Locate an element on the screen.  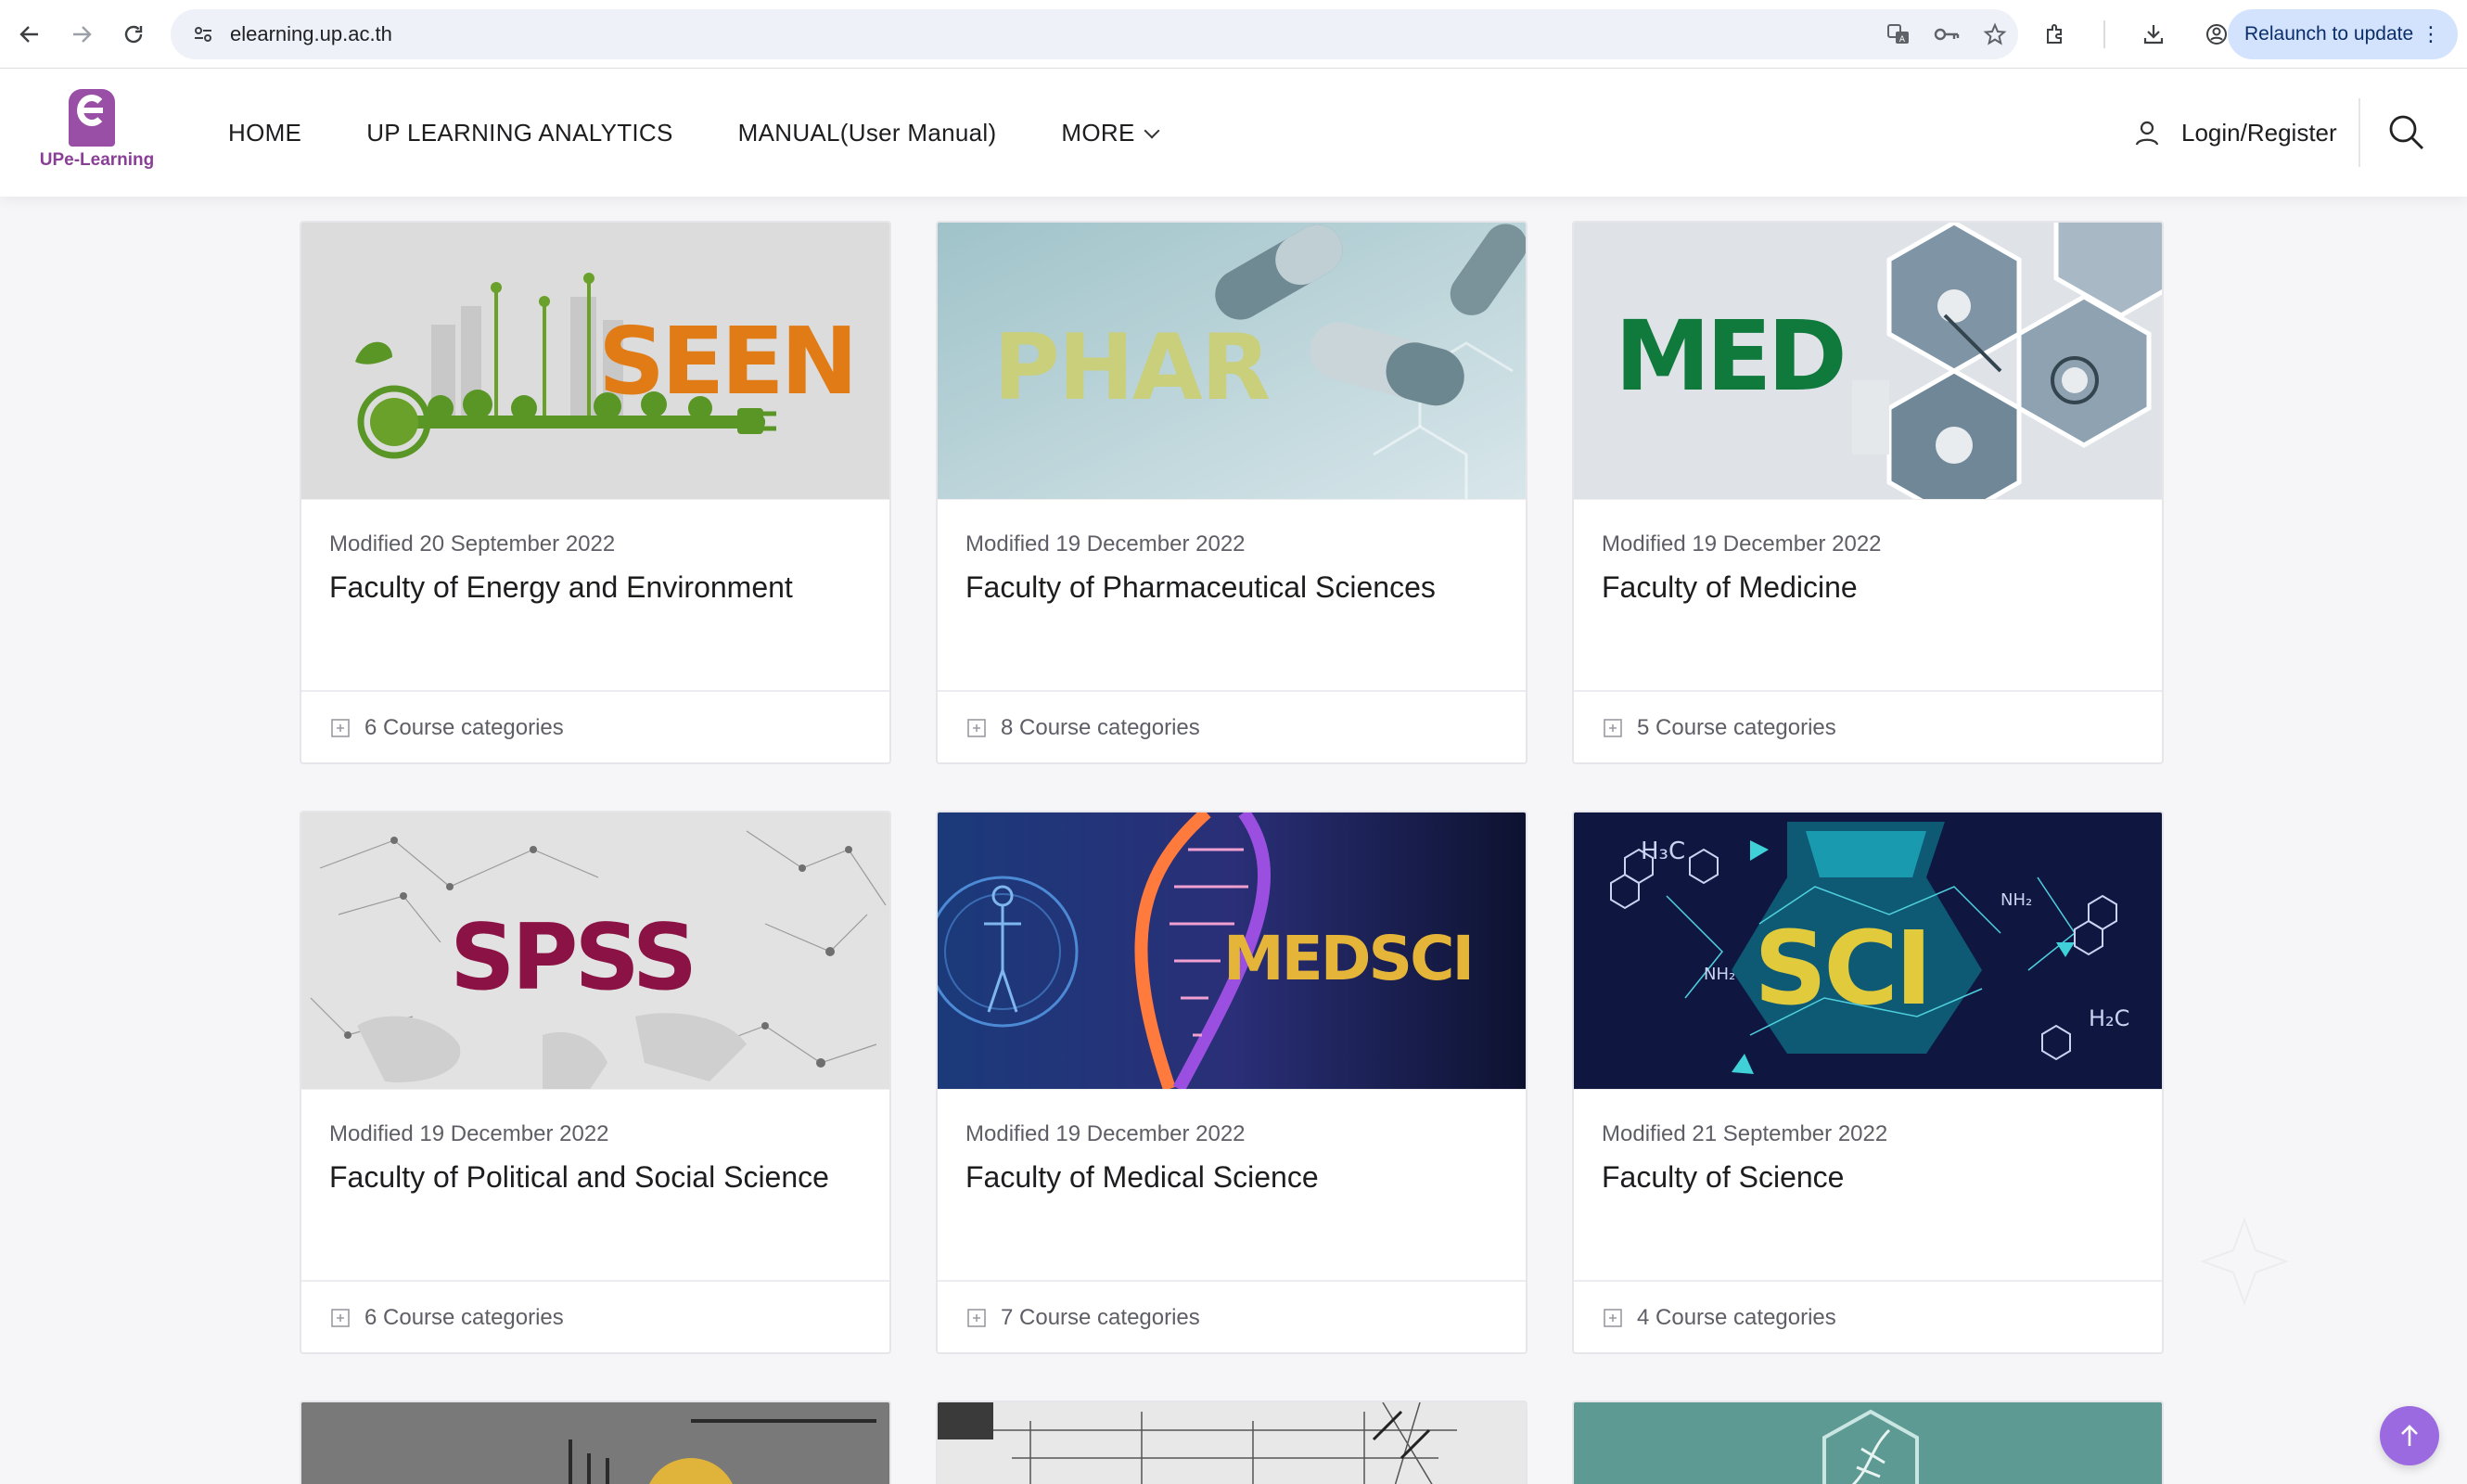
card-image-phar: PHAR is located at coordinates (1232, 361).